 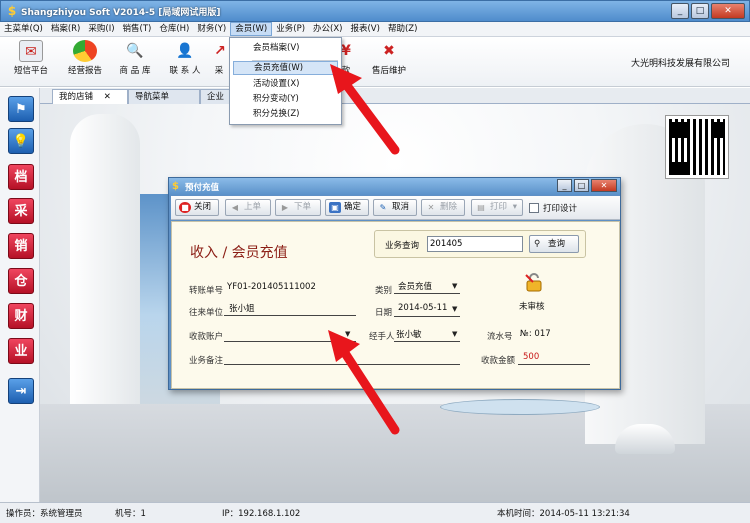 What do you see at coordinates (481, 207) in the screenshot?
I see `printer-icon: ▤` at bounding box center [481, 207].